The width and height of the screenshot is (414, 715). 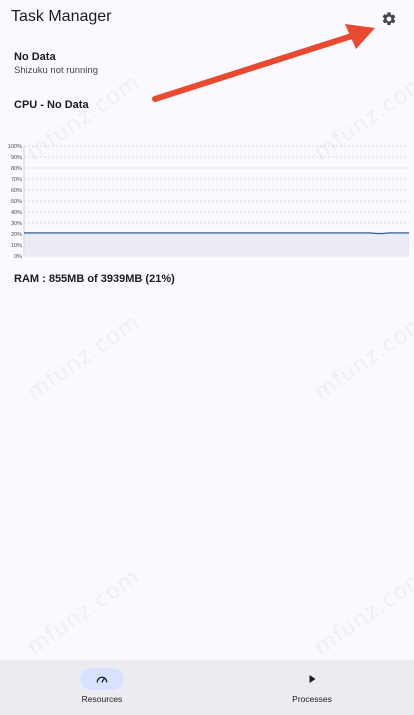 What do you see at coordinates (16, 191) in the screenshot?
I see `y-tick-label: 60%` at bounding box center [16, 191].